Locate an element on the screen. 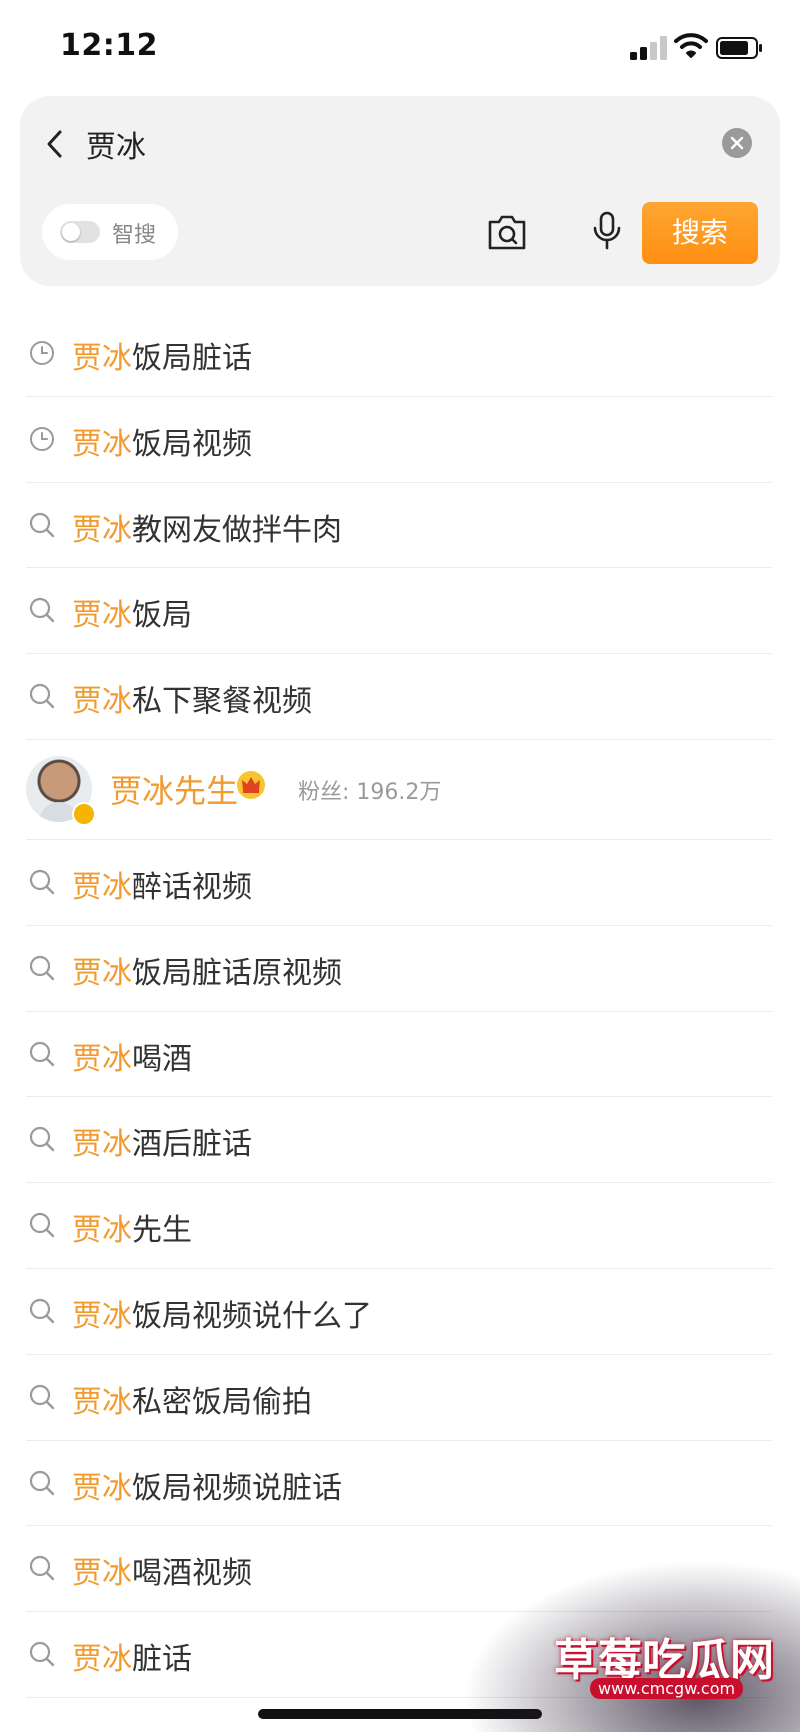  status-time: 12:12 is located at coordinates (109, 45).